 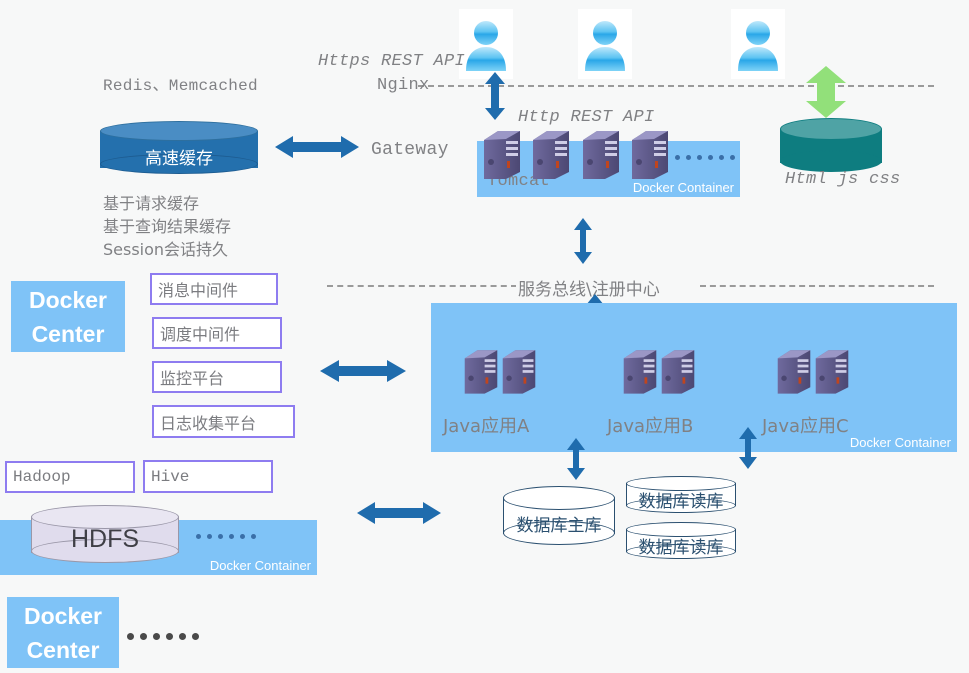 What do you see at coordinates (650, 426) in the screenshot?
I see `java-app-b-label: Java应用B` at bounding box center [650, 426].